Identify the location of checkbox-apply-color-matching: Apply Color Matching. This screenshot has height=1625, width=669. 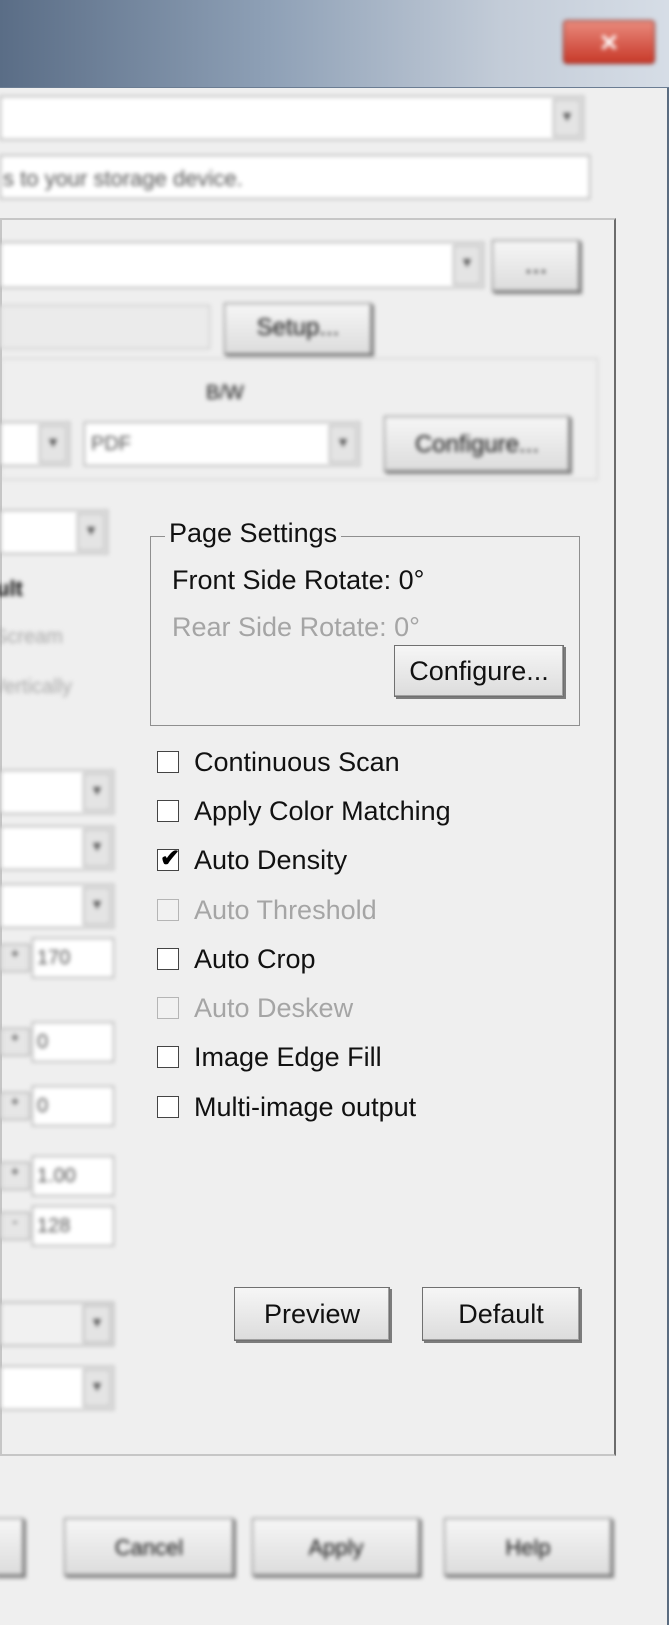
(304, 811).